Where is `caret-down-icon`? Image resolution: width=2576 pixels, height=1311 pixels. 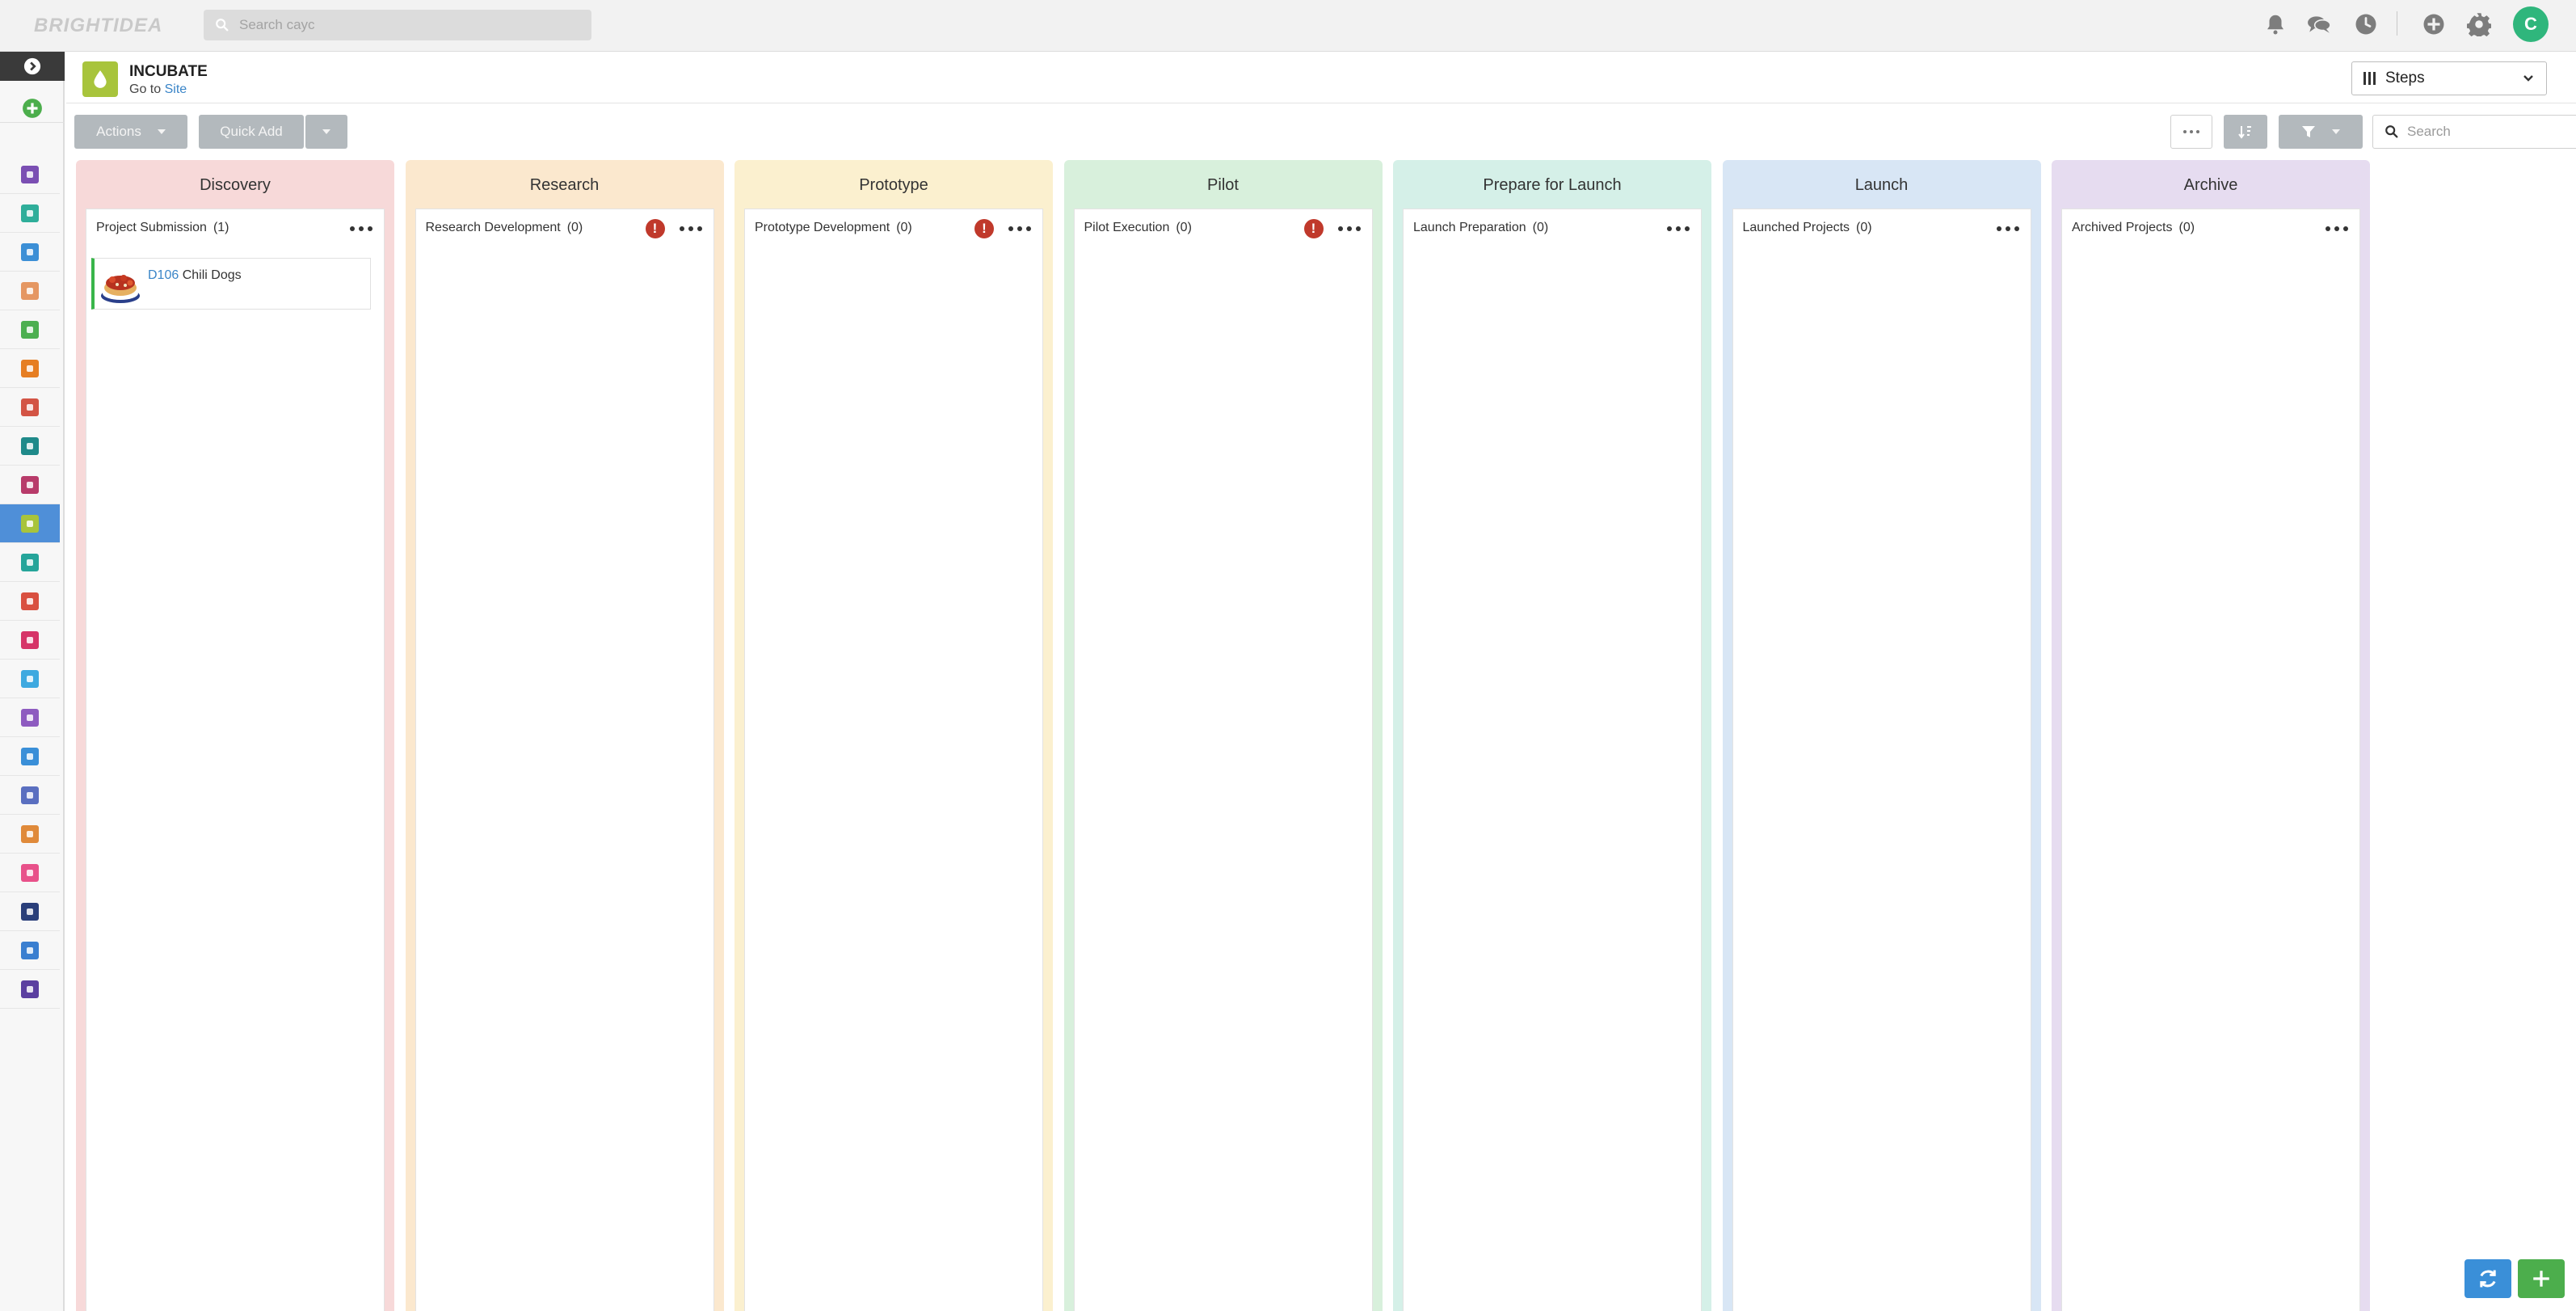 caret-down-icon is located at coordinates (161, 131).